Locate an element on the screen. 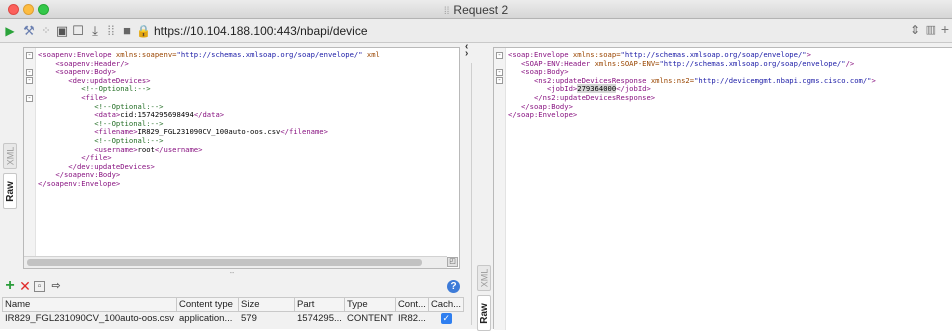  reload-attachment-icon: ▫ is located at coordinates (39, 286).